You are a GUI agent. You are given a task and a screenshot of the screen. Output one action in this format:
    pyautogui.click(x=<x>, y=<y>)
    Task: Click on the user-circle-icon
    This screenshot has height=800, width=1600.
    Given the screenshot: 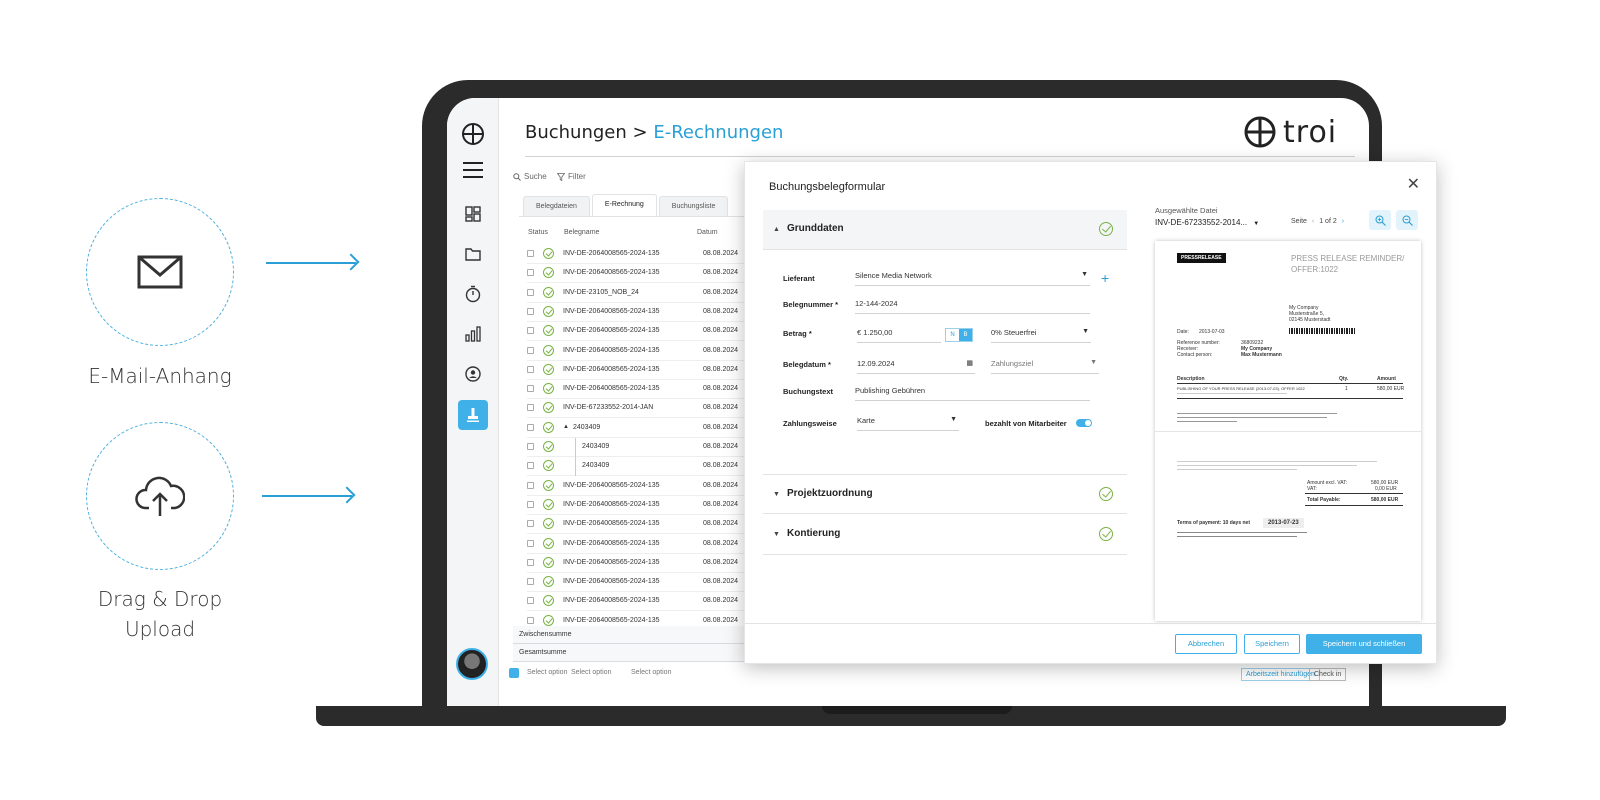 What is the action you would take?
    pyautogui.click(x=473, y=374)
    